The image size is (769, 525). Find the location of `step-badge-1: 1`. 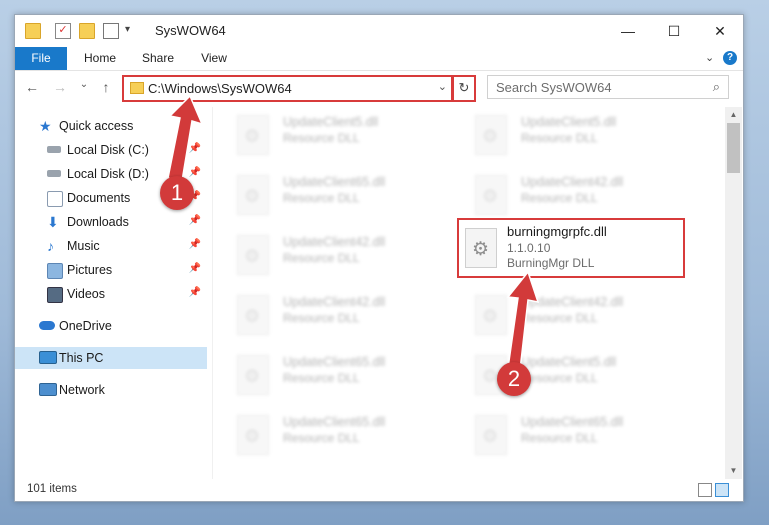

step-badge-1: 1 is located at coordinates (177, 193).